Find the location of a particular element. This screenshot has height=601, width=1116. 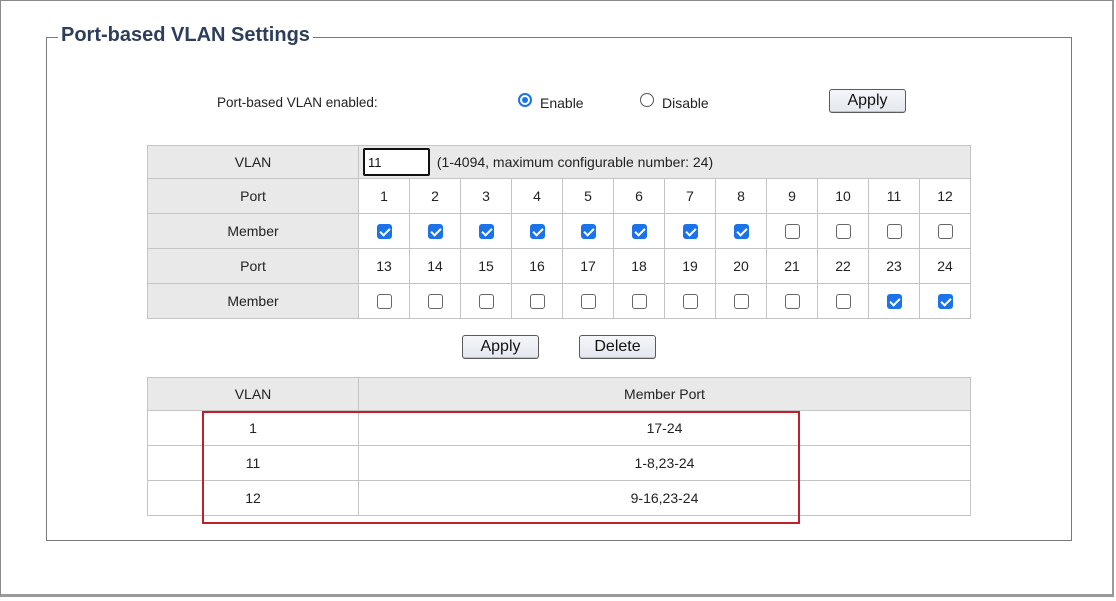

port-number-cell: 8 is located at coordinates (741, 196).